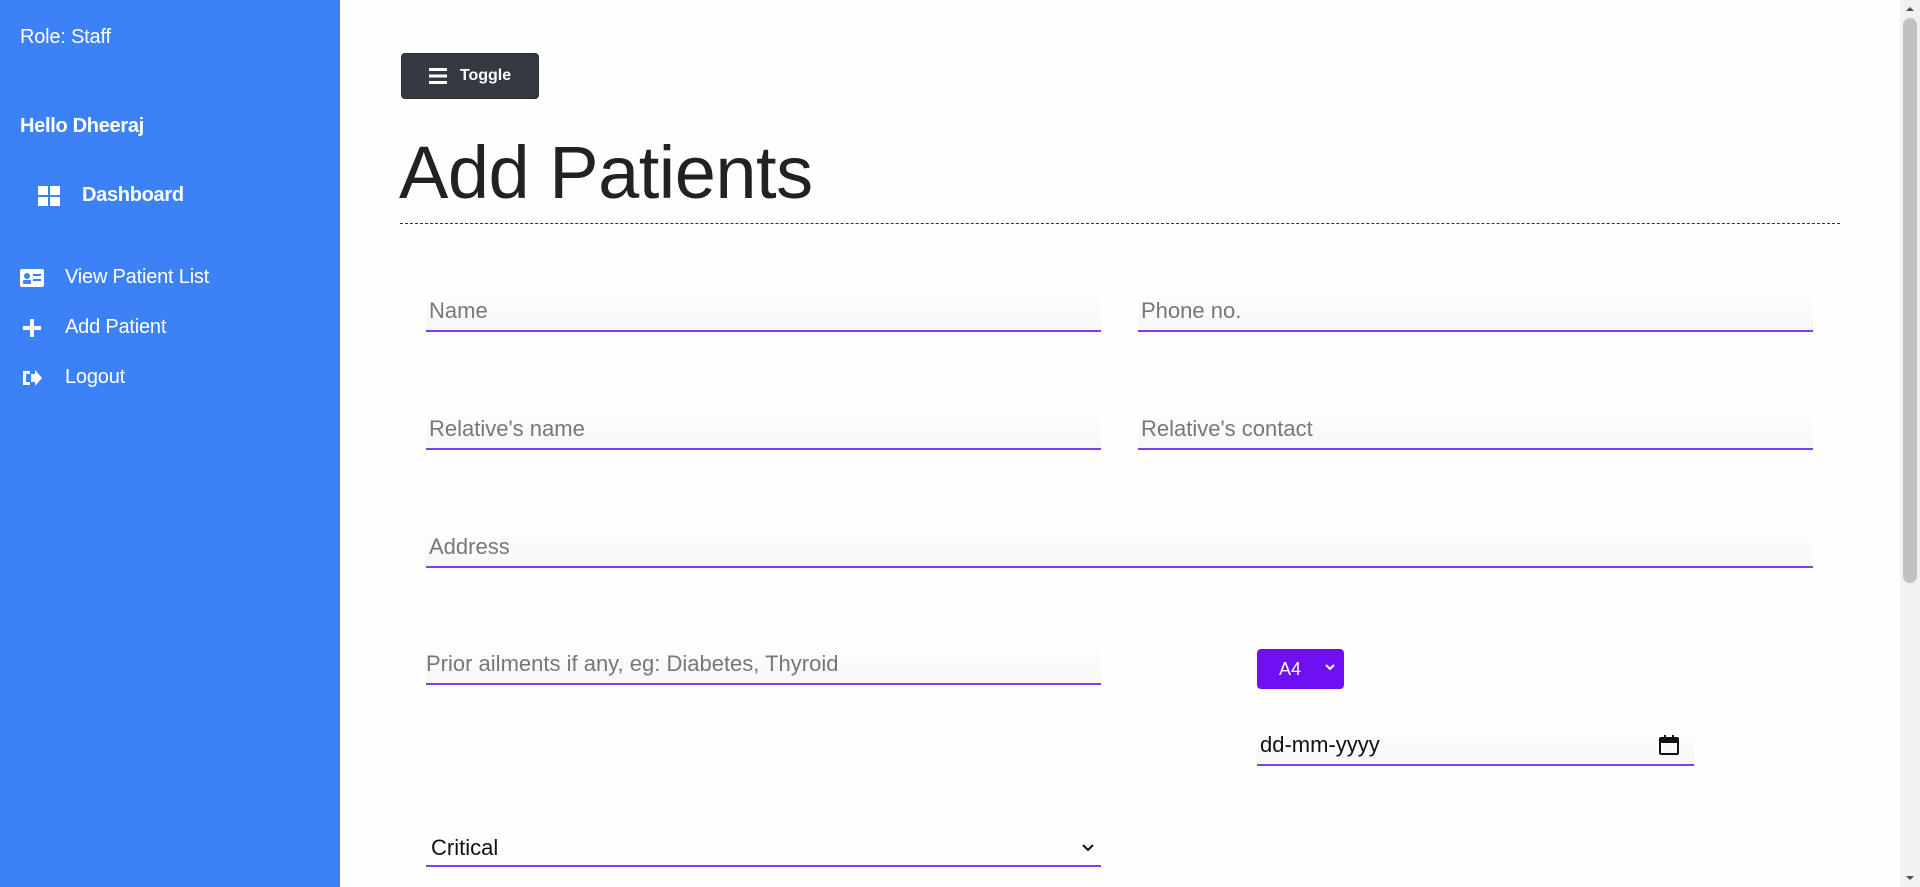  I want to click on name-field, so click(763, 312).